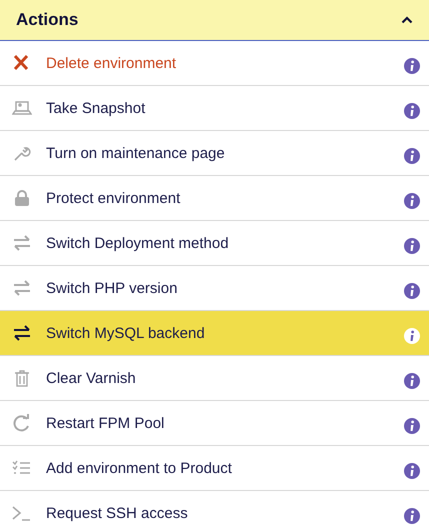 Image resolution: width=429 pixels, height=532 pixels. What do you see at coordinates (22, 423) in the screenshot?
I see `restart-icon` at bounding box center [22, 423].